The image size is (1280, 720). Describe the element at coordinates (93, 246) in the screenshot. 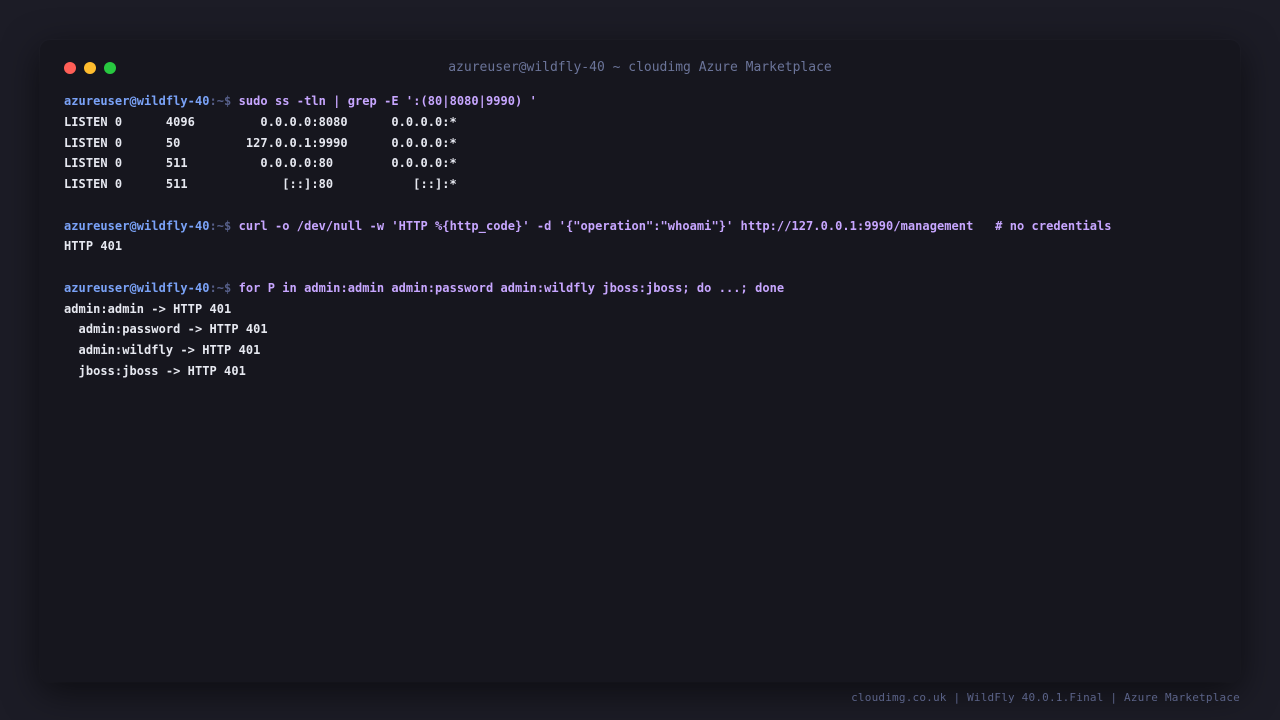

I see `output-line: HTTP 401` at that location.